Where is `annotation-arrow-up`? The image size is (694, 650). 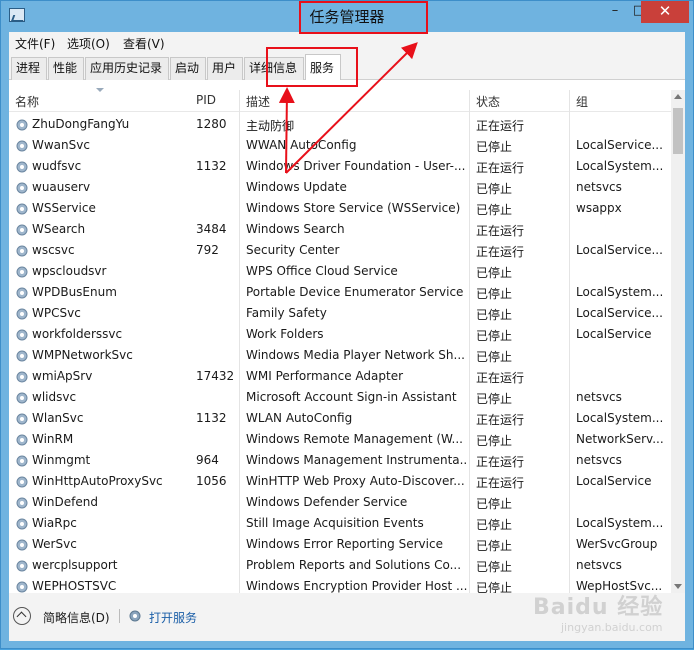 annotation-arrow-up is located at coordinates (286, 130).